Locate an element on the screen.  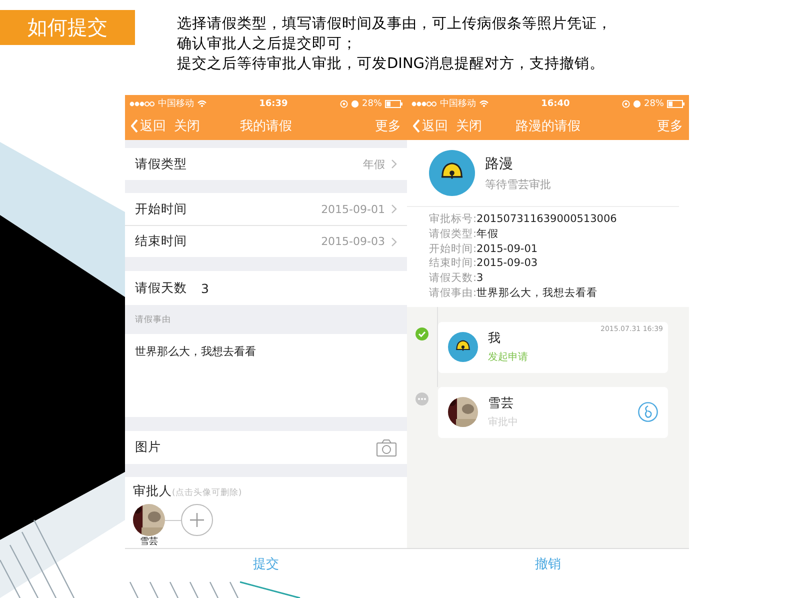
field-label: 请假天数 is located at coordinates (161, 288).